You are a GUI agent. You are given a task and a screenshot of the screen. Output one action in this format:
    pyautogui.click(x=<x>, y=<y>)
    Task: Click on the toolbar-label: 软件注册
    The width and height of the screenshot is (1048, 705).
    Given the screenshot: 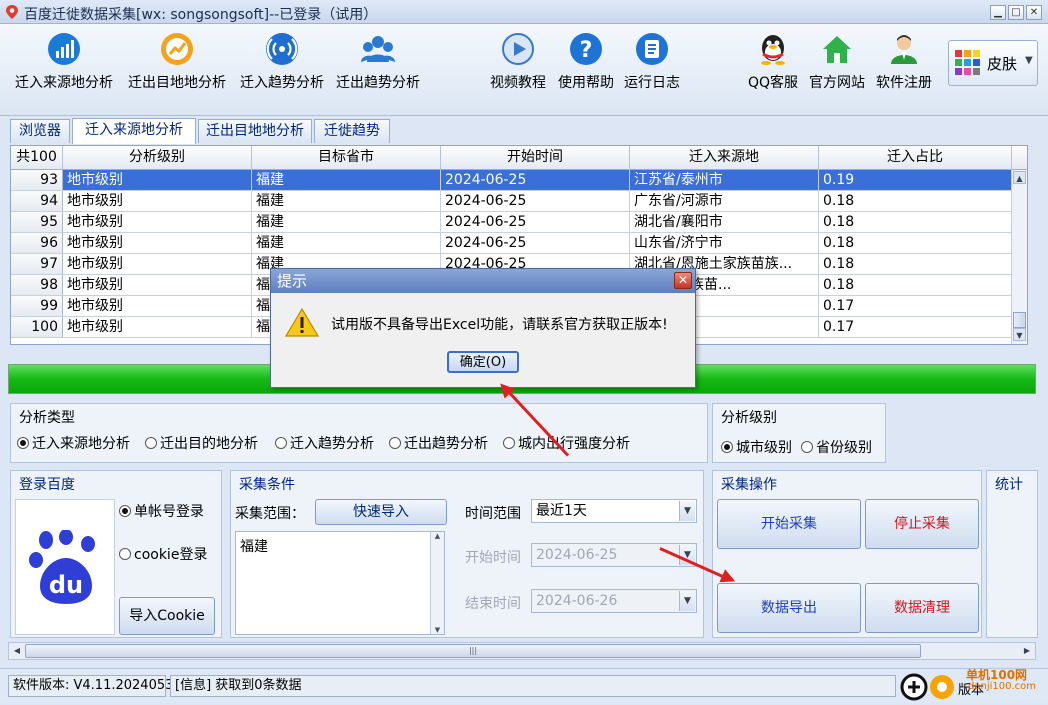 What is the action you would take?
    pyautogui.click(x=904, y=83)
    